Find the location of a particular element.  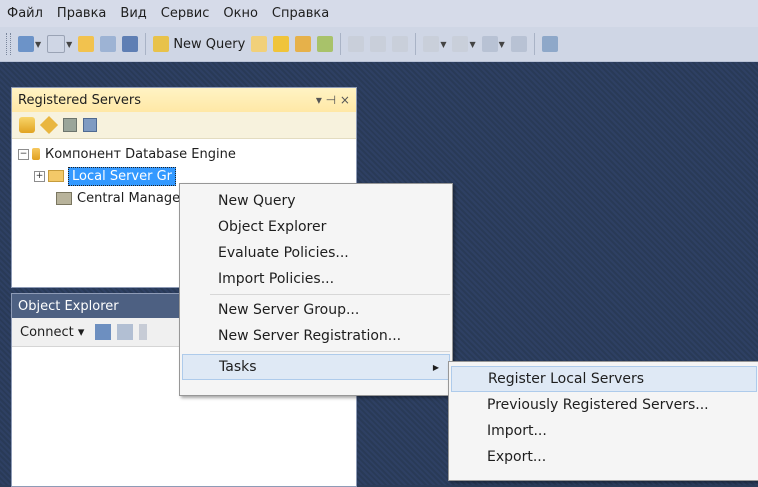

menu-bar: Файл Правка Вид Сервис Окно Справка is located at coordinates (379, 13).